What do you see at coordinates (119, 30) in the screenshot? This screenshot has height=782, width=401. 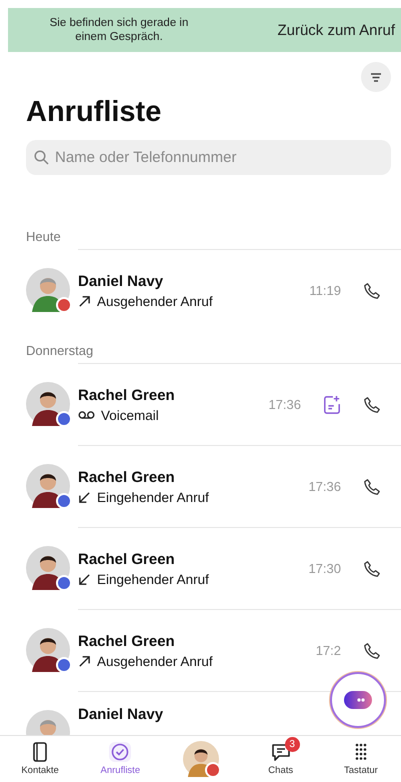 I see `banner-message: Sie befinden sich gerade in einem Gespräch.` at bounding box center [119, 30].